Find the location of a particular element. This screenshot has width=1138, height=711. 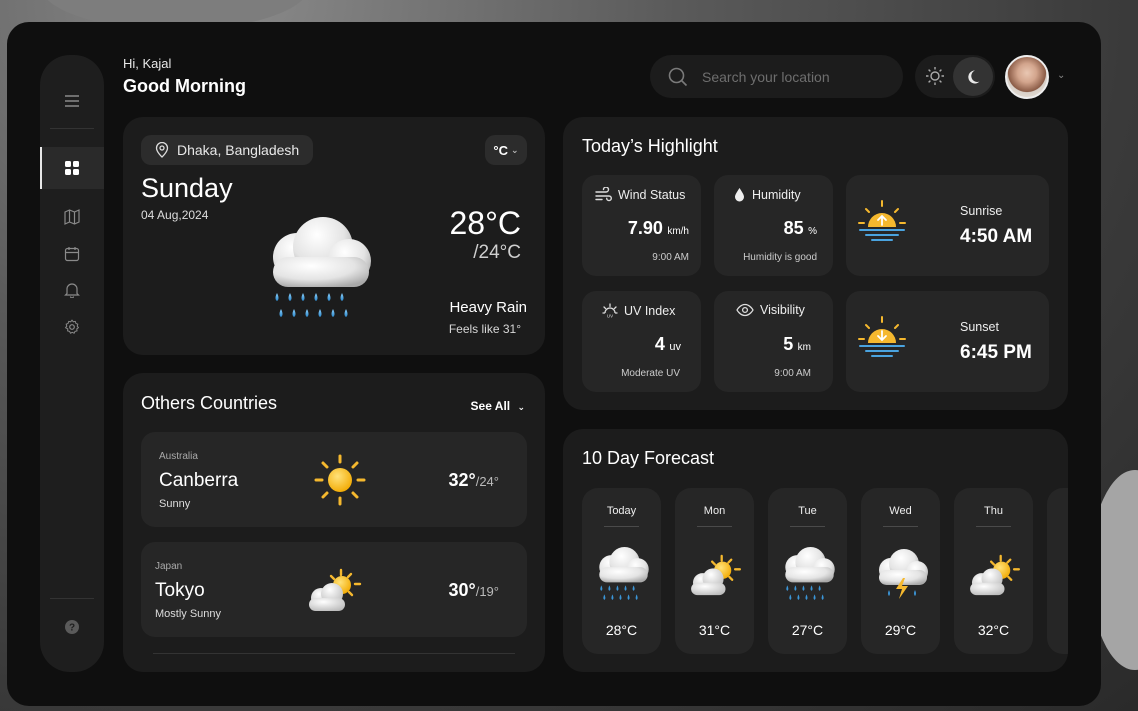

sidebar-item-calendar is located at coordinates (72, 254).